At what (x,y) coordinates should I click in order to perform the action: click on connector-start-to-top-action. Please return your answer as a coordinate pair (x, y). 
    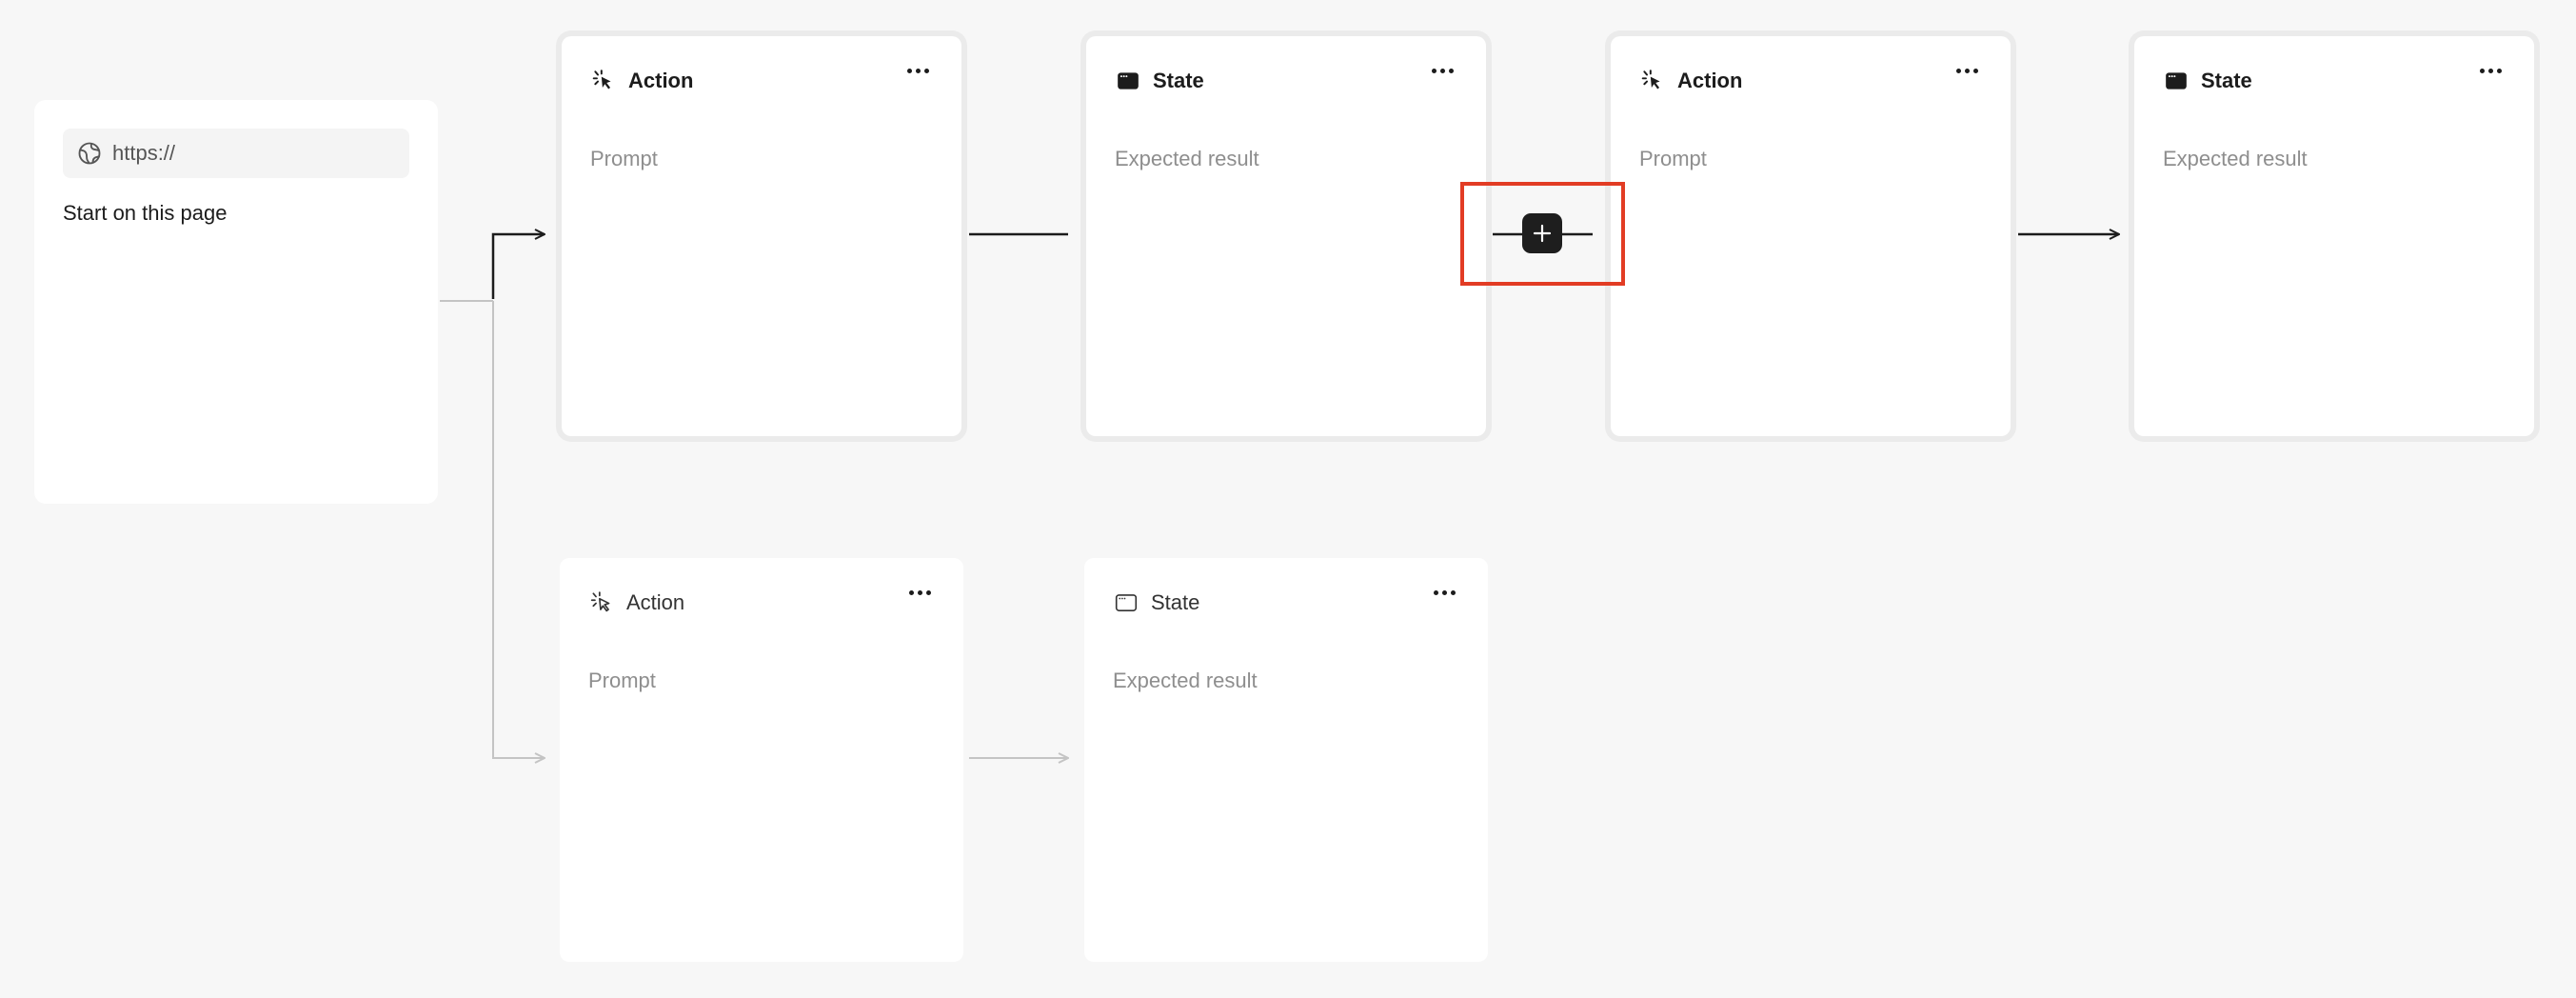
    Looking at the image, I should click on (518, 266).